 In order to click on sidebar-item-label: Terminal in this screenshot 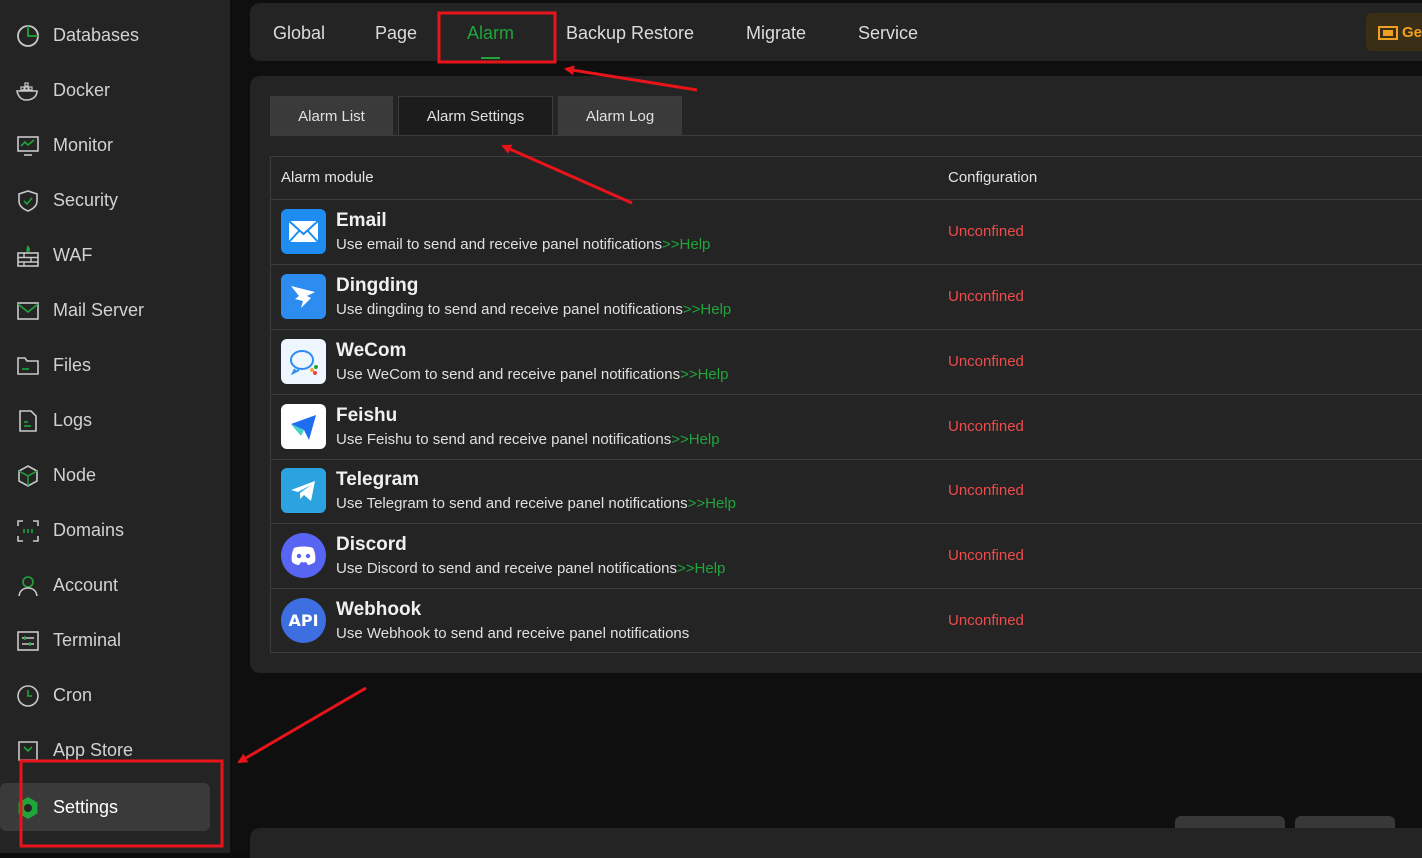, I will do `click(87, 640)`.